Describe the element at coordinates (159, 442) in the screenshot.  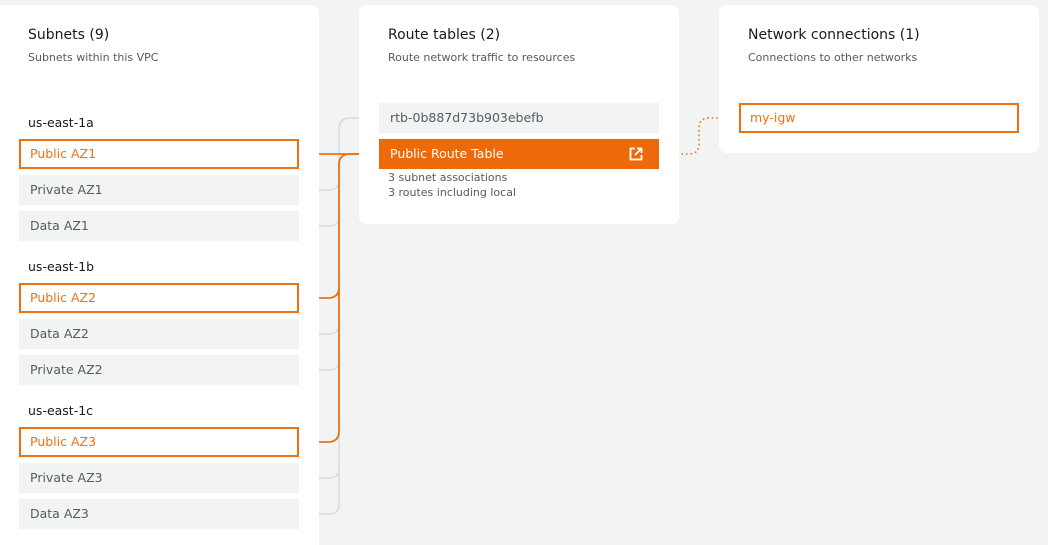
I see `subnet-public-az3: Public AZ3` at that location.